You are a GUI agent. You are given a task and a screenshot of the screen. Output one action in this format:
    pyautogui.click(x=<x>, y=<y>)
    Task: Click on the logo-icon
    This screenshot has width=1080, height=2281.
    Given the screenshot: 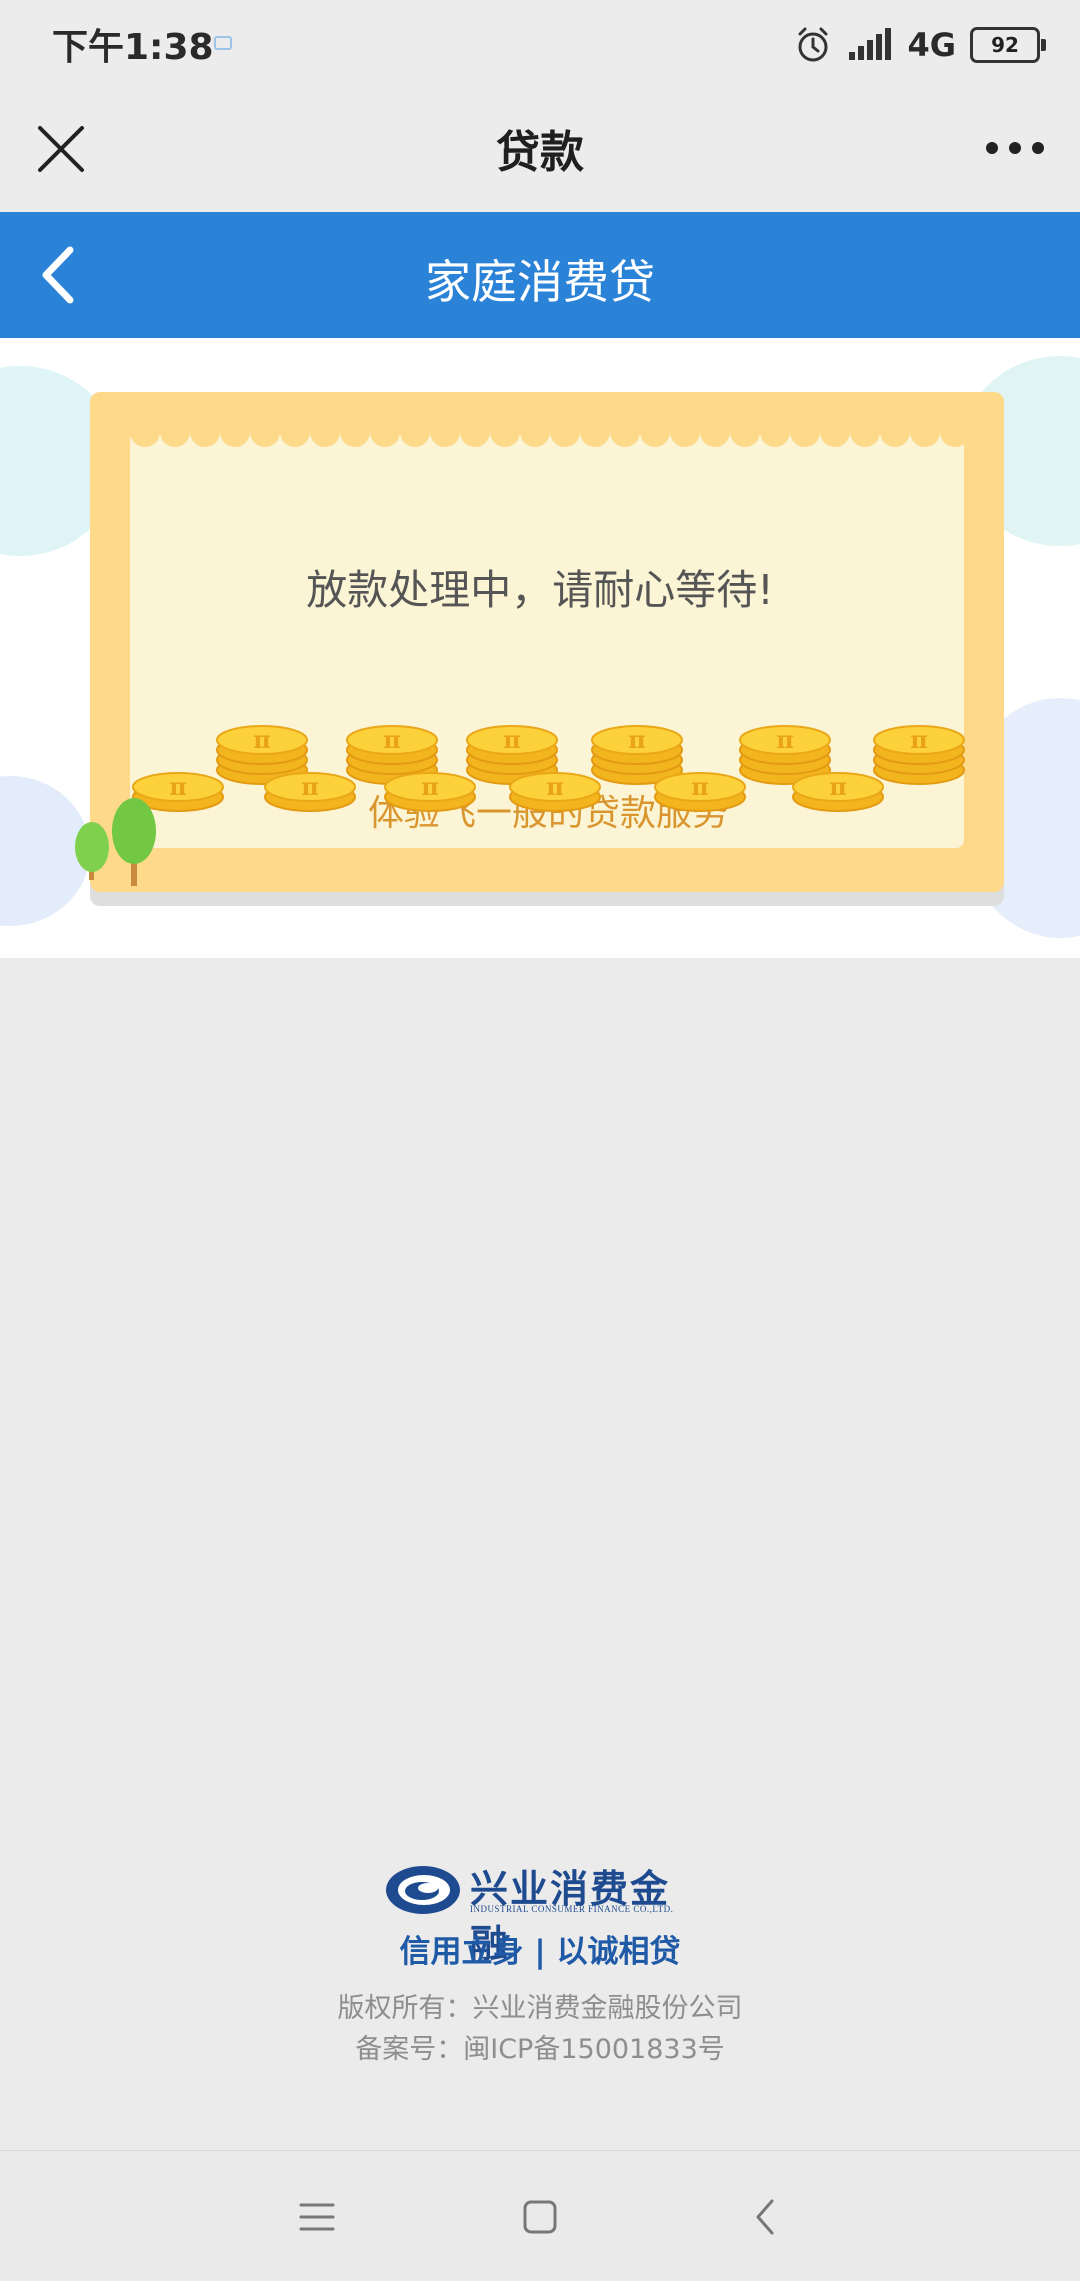 What is the action you would take?
    pyautogui.click(x=423, y=1890)
    